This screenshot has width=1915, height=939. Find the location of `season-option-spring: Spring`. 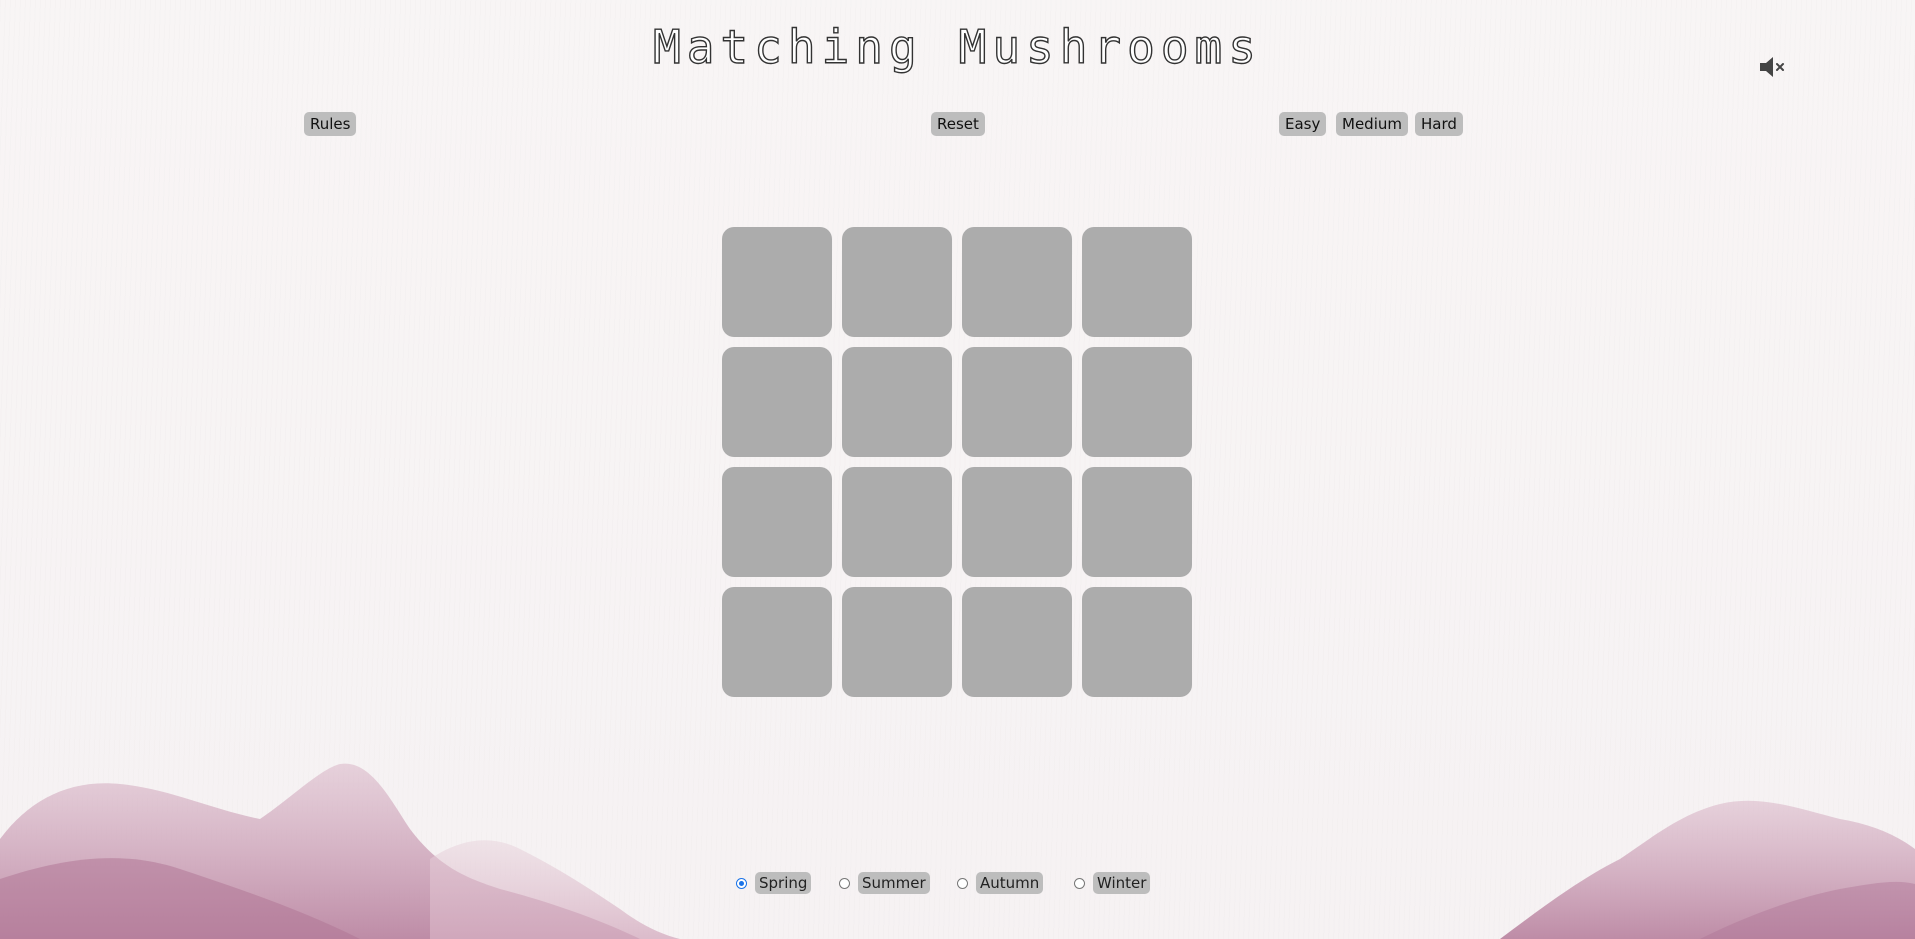

season-option-spring: Spring is located at coordinates (774, 883).